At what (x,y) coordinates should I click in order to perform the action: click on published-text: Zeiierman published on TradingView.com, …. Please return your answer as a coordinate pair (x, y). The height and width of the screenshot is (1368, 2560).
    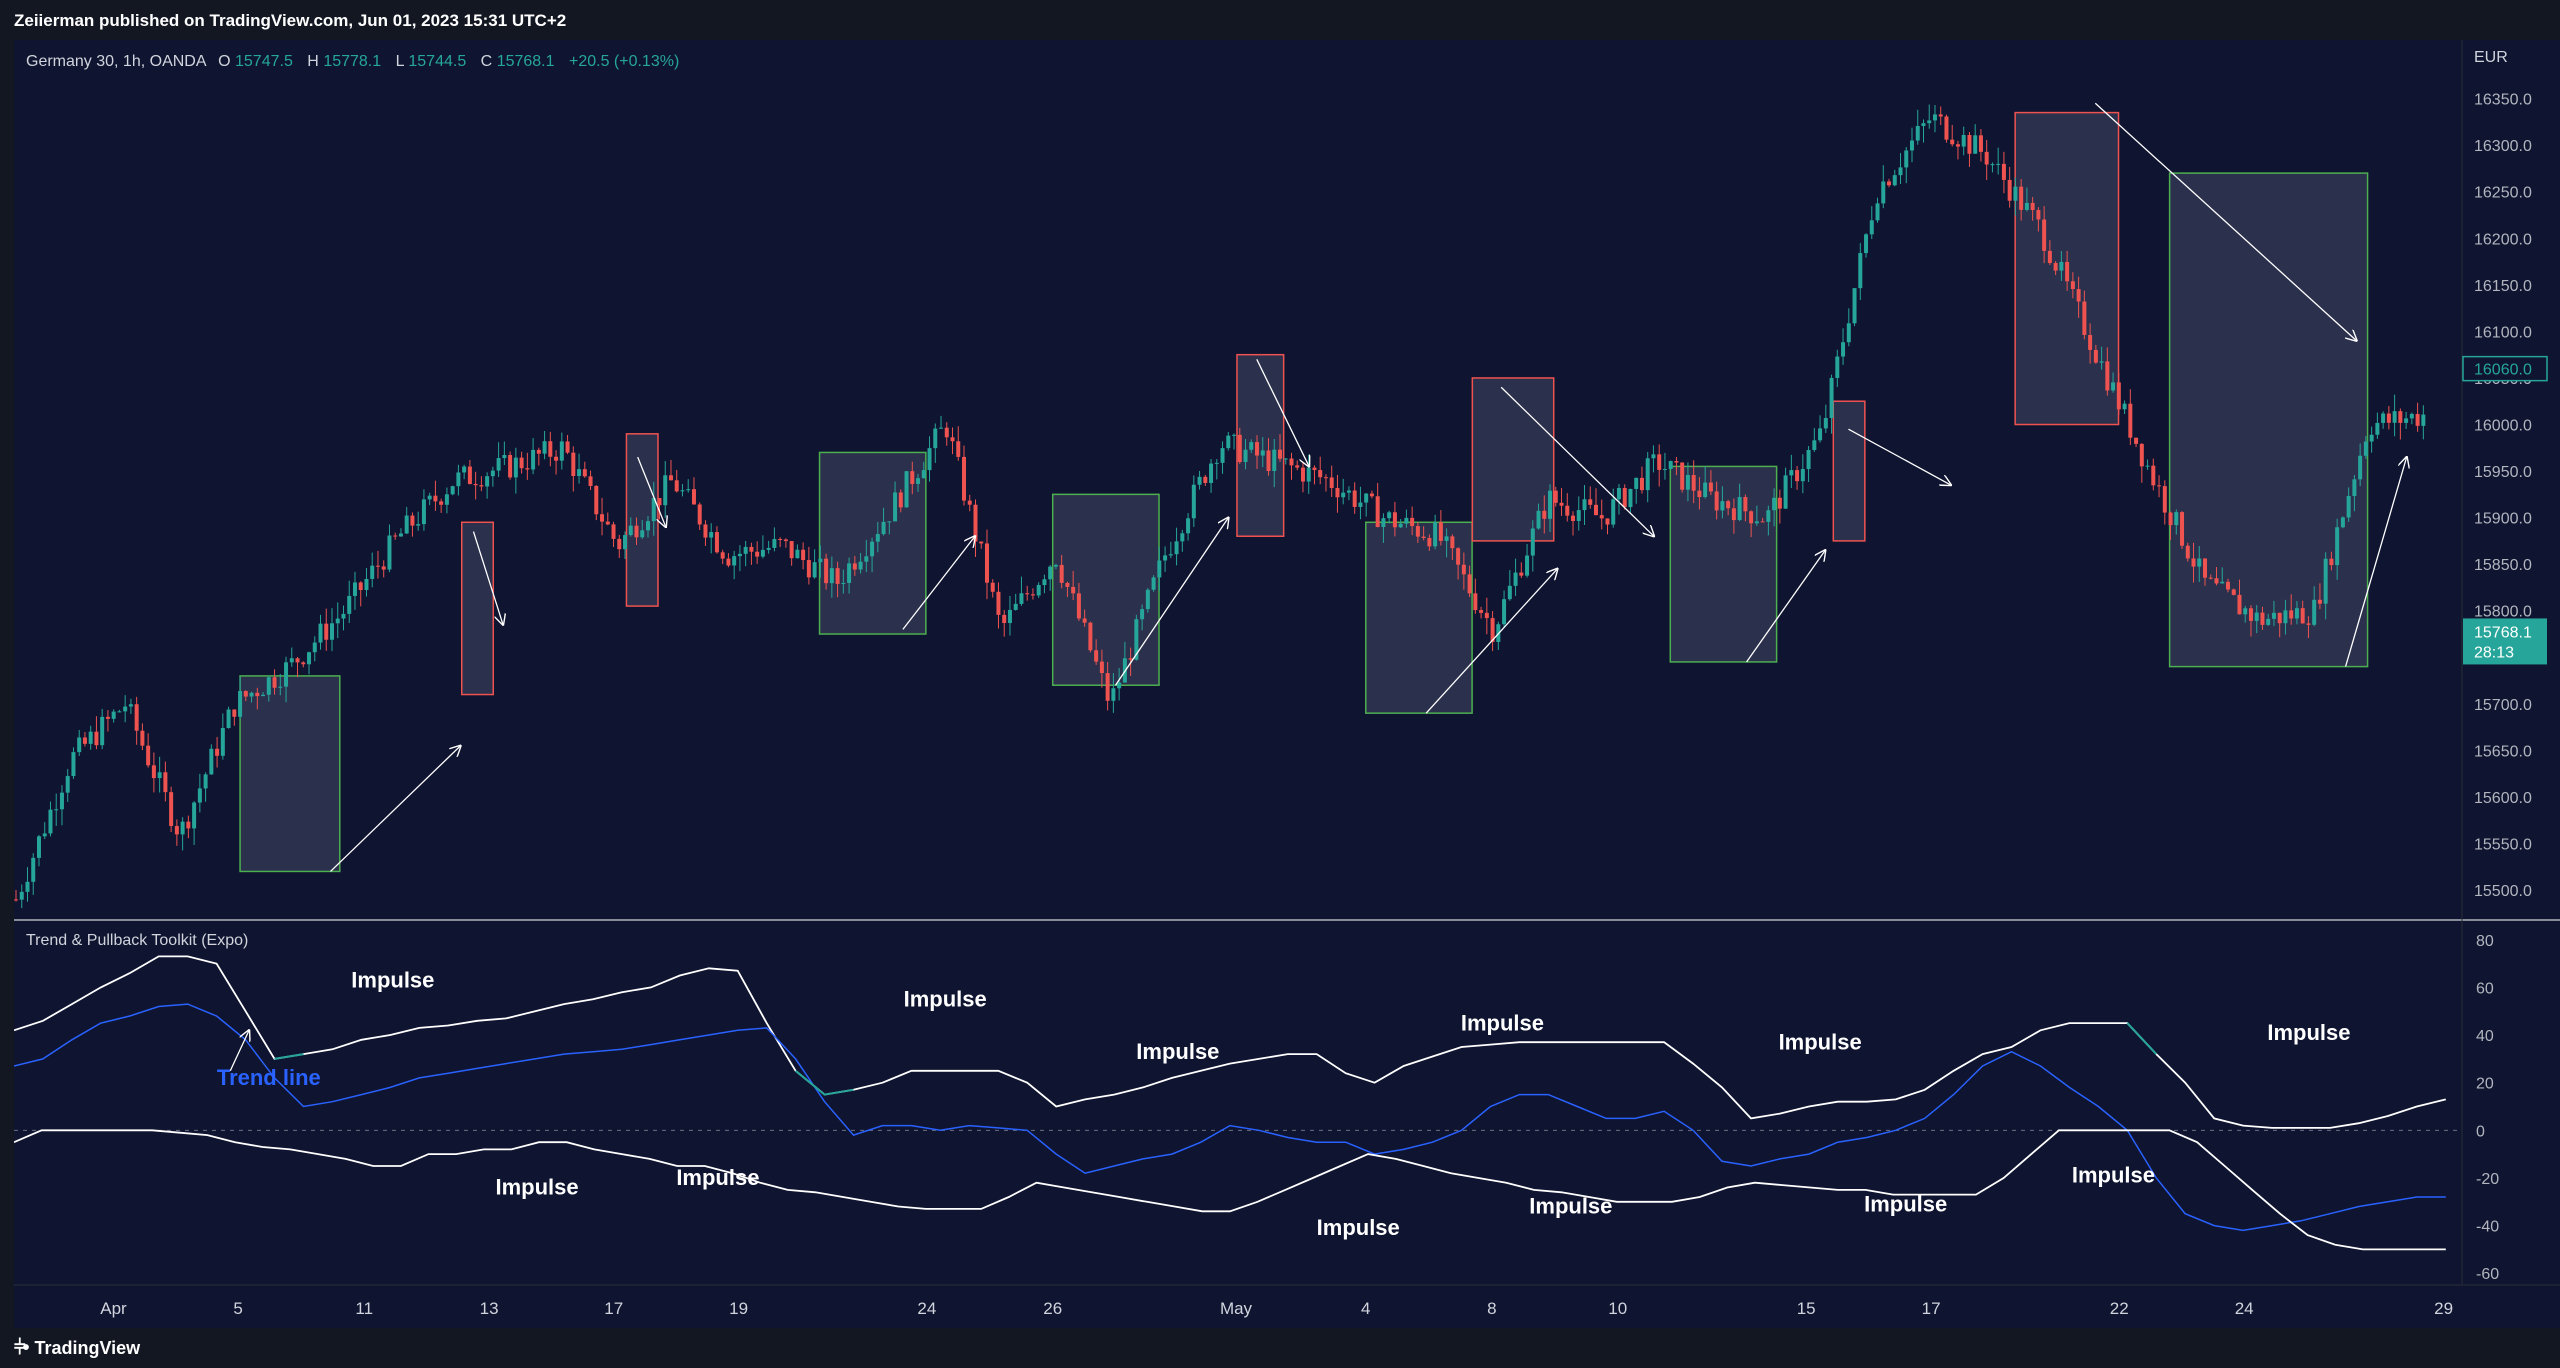
    Looking at the image, I should click on (290, 20).